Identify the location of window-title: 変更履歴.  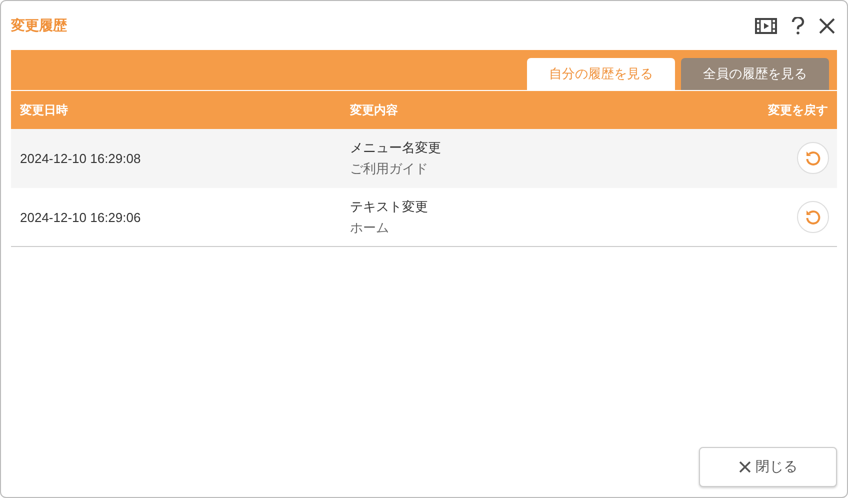
(39, 25).